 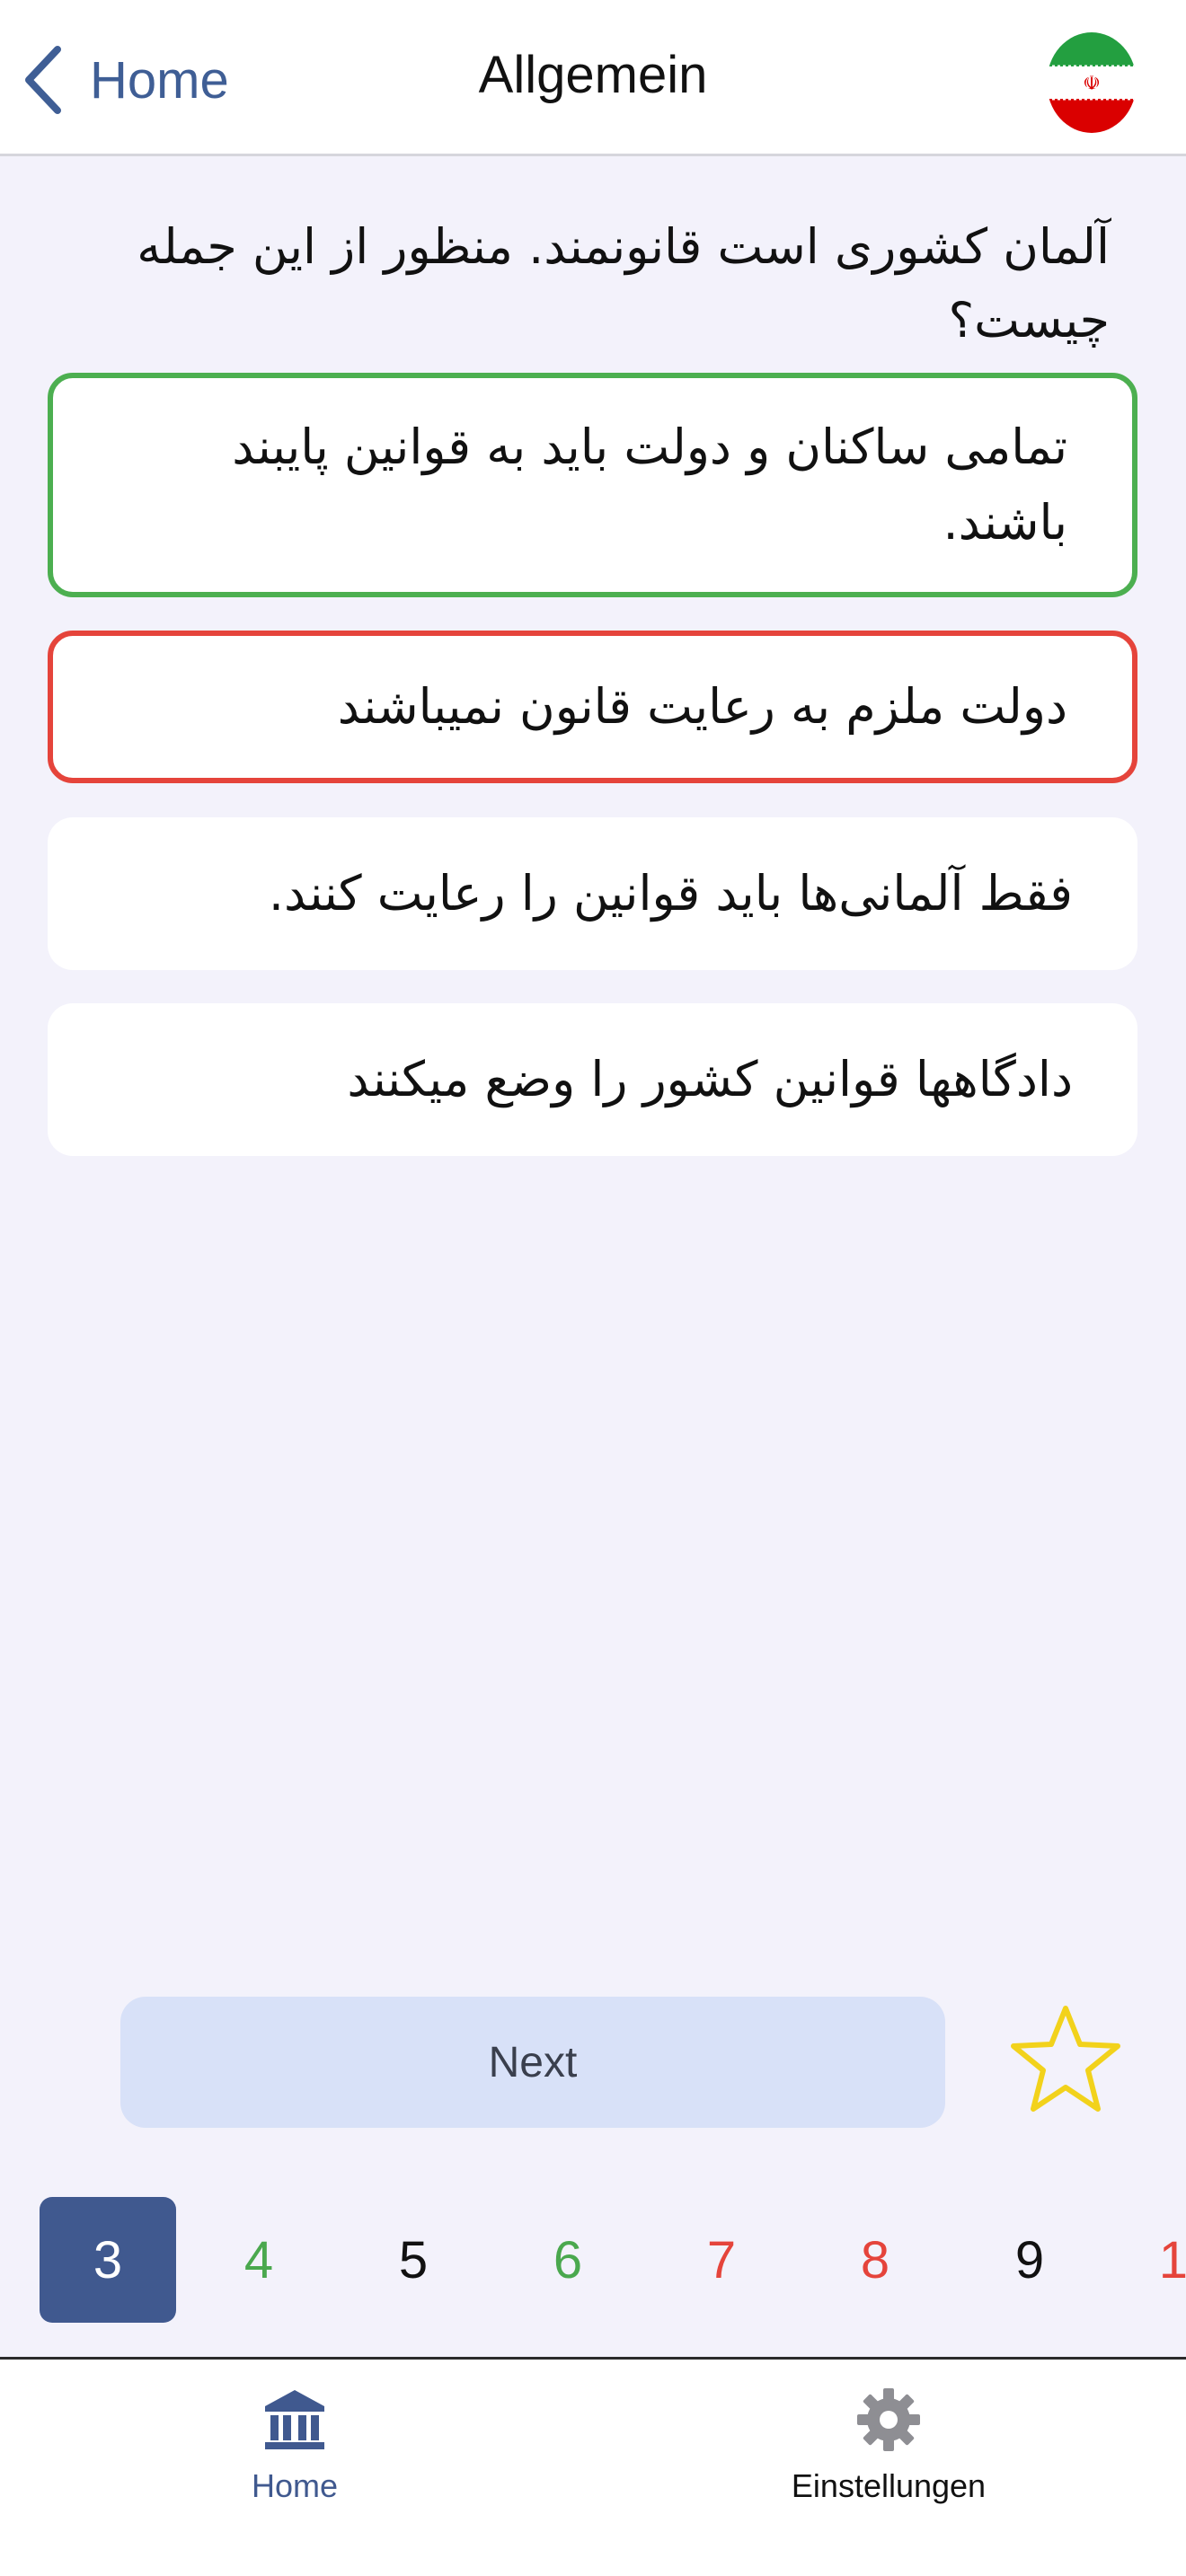 What do you see at coordinates (670, 893) in the screenshot?
I see `answer-label: فقط آلمانی‌ها باید قوانین را رعایت کنند.` at bounding box center [670, 893].